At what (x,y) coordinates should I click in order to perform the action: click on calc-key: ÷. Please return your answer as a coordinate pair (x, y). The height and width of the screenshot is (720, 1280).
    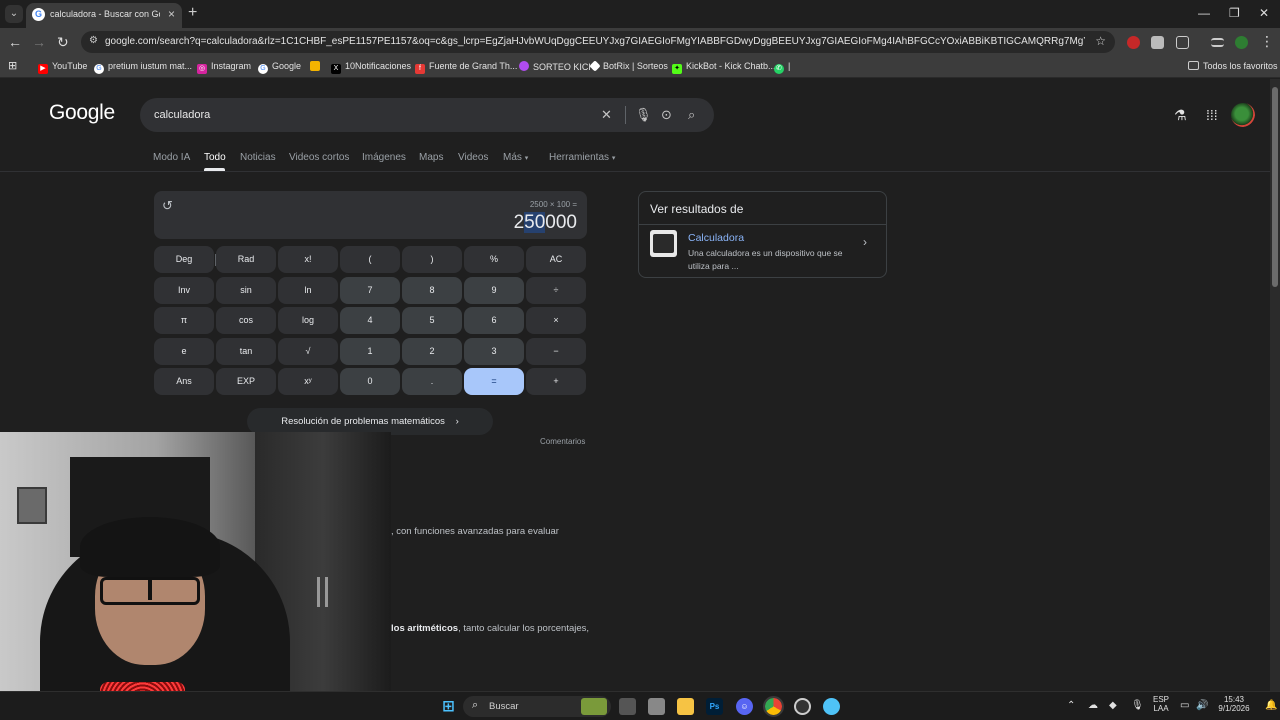
    Looking at the image, I should click on (556, 290).